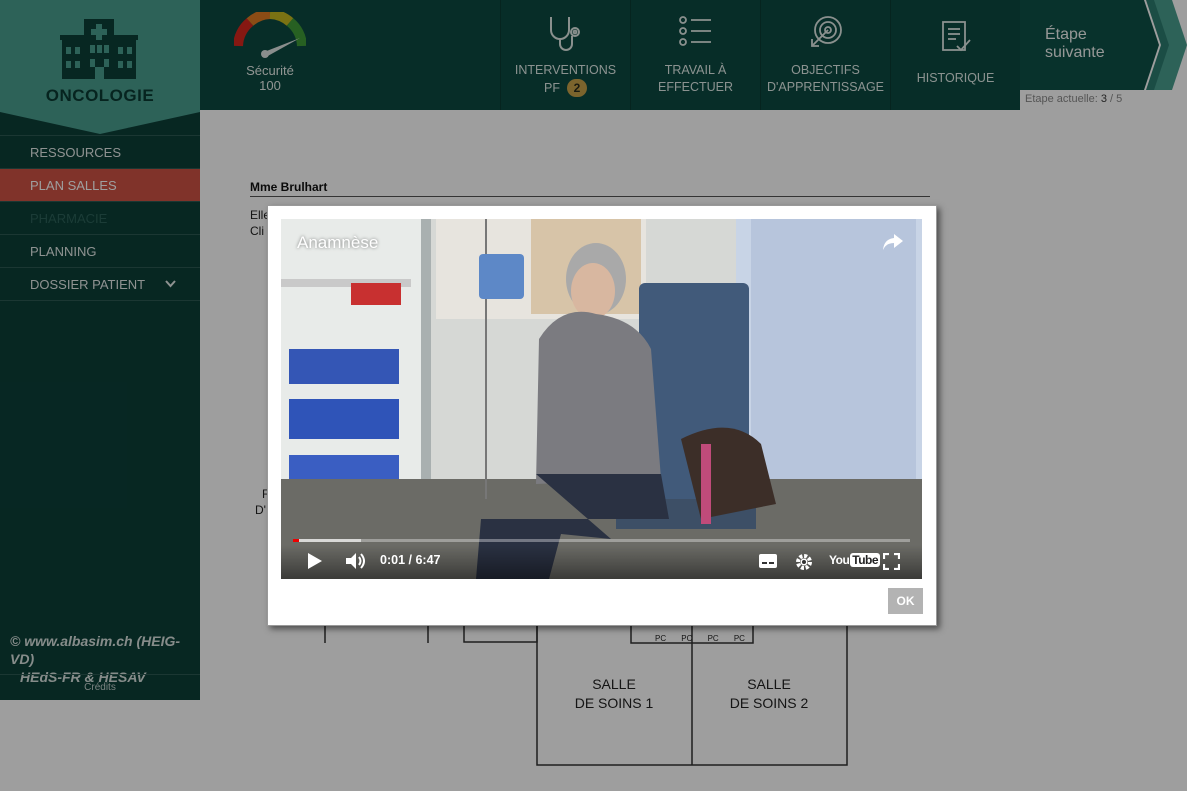 The width and height of the screenshot is (1187, 791). Describe the element at coordinates (804, 564) in the screenshot. I see `settings-gear-icon` at that location.